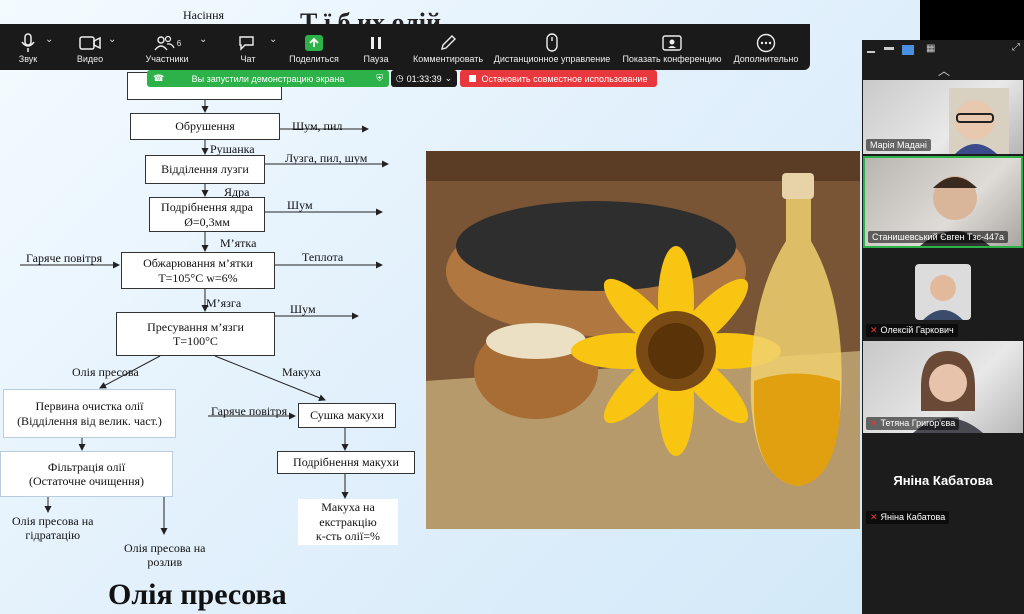 Image resolution: width=1024 pixels, height=614 pixels. Describe the element at coordinates (346, 462) in the screenshot. I see `box-podribnennya-makukhy: Подрібнення макухи` at that location.